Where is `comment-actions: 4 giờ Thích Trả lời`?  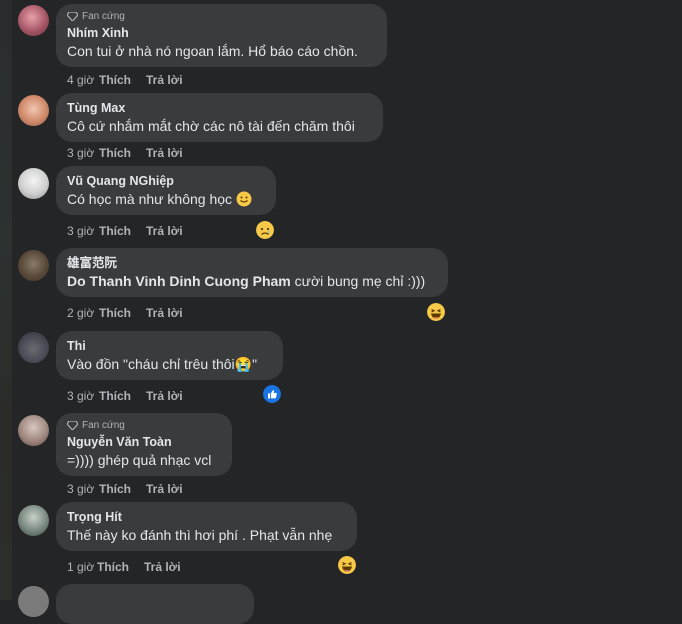 comment-actions: 4 giờ Thích Trả lời is located at coordinates (125, 80).